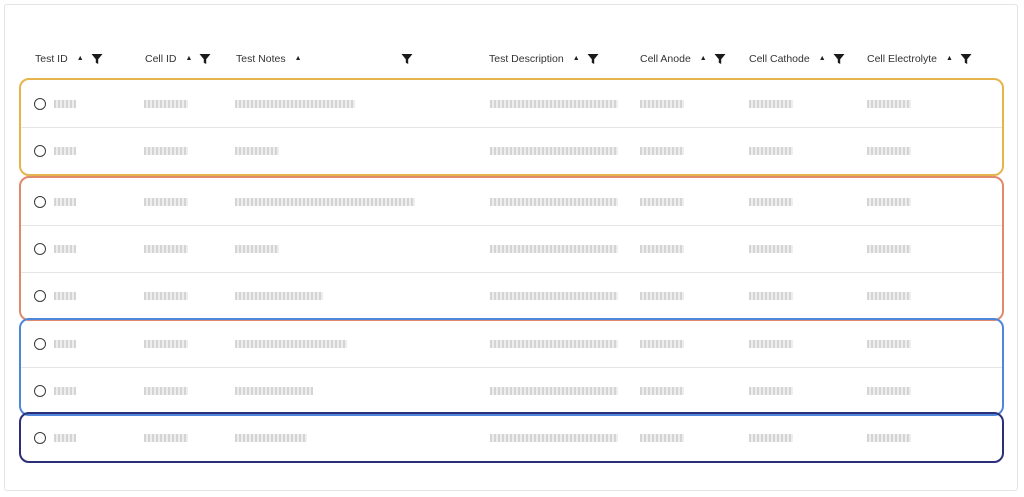 This screenshot has width=1024, height=497. What do you see at coordinates (69, 59) in the screenshot?
I see `column-header-test-id: Test ID ▲` at bounding box center [69, 59].